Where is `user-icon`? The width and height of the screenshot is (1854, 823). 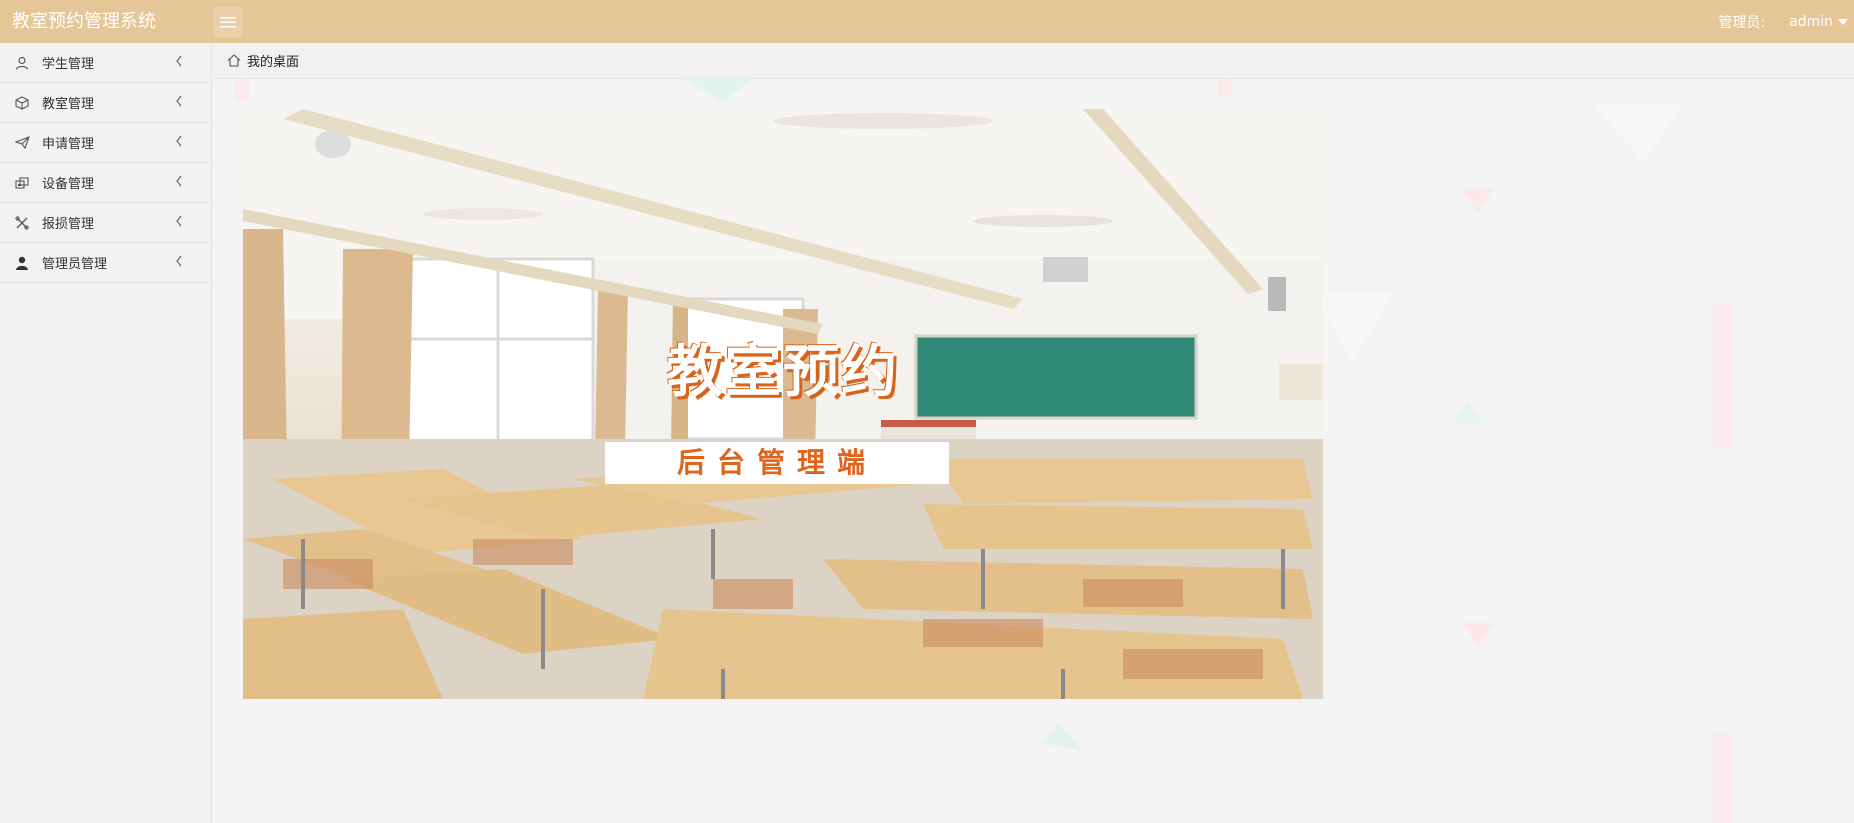 user-icon is located at coordinates (22, 63).